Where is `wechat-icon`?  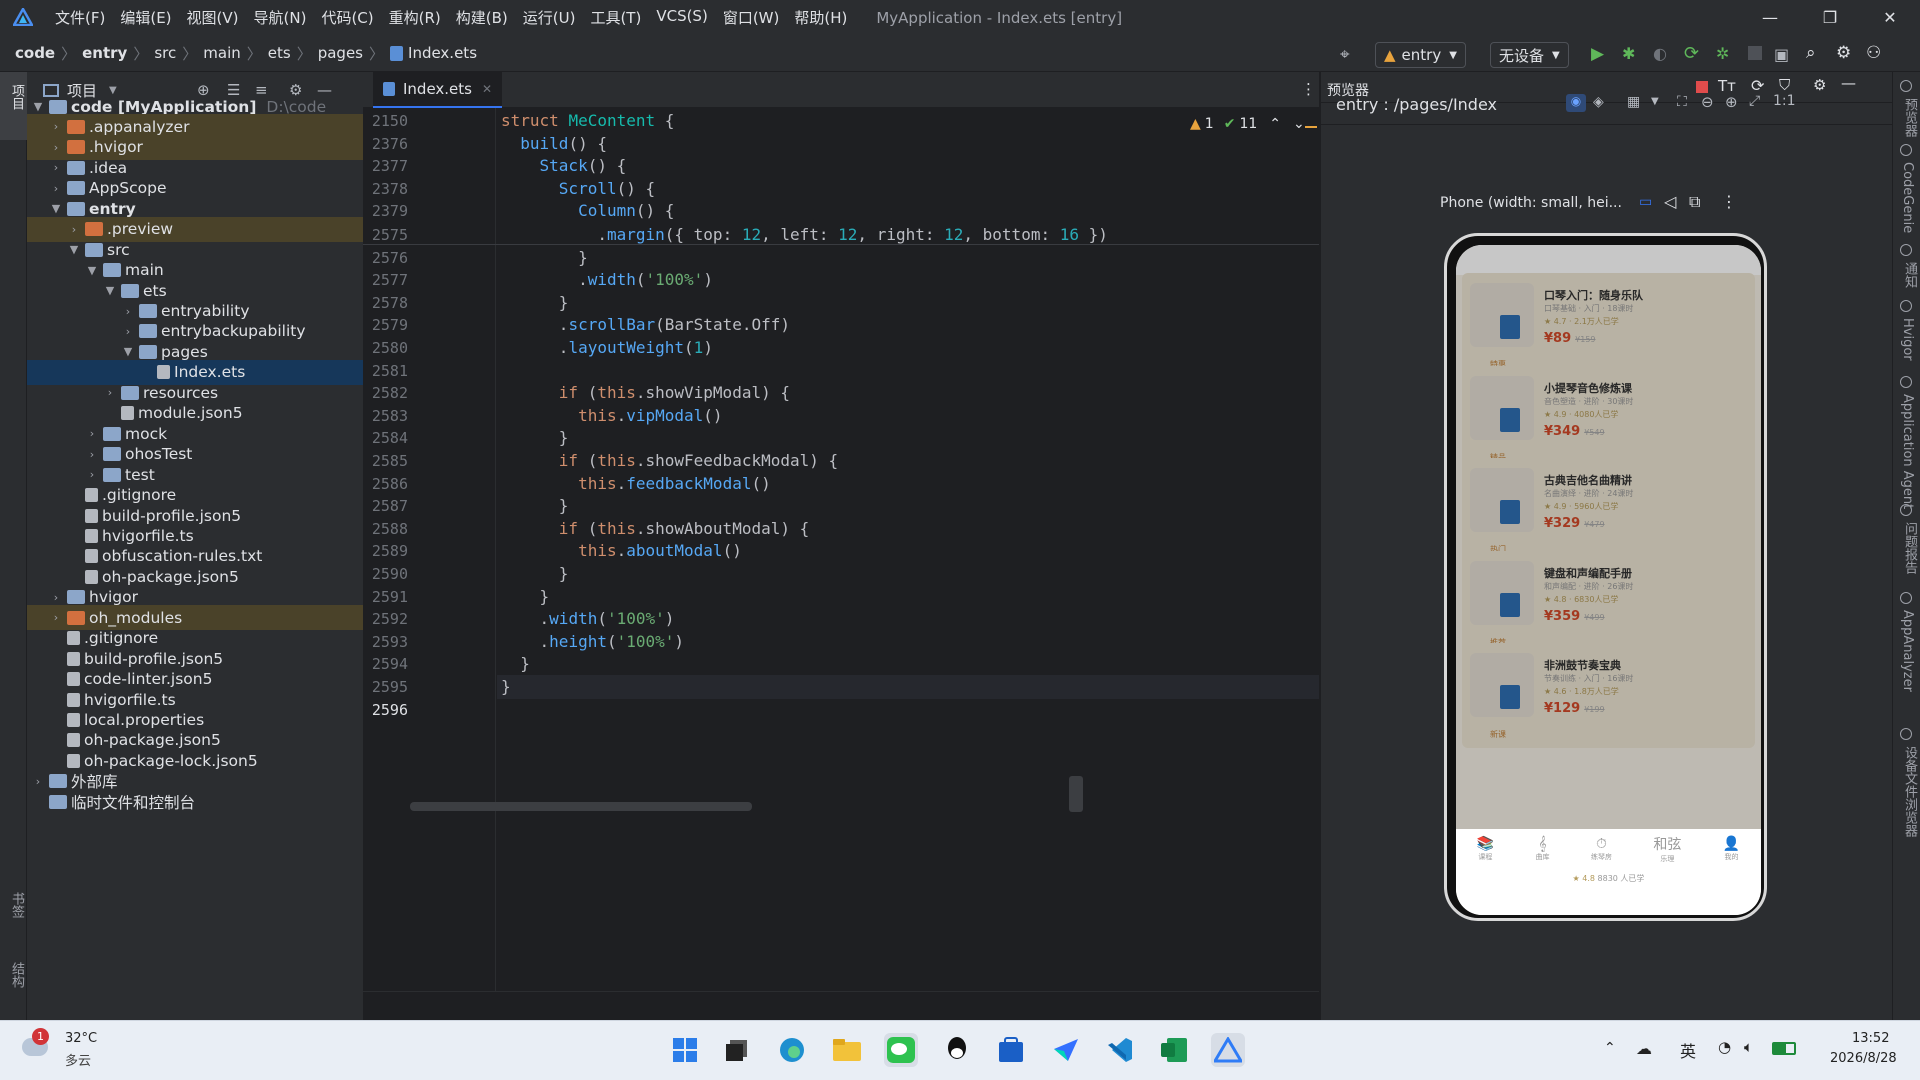
wechat-icon is located at coordinates (901, 1050).